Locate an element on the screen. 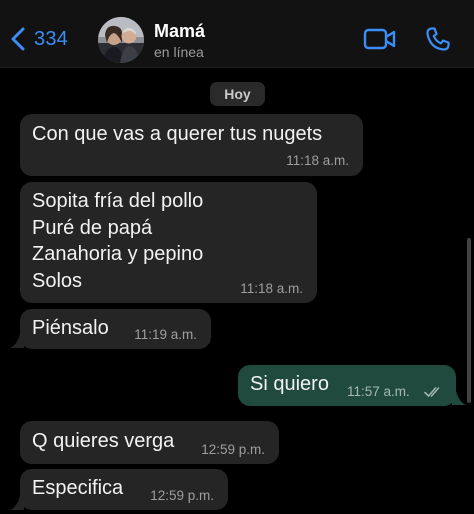 The height and width of the screenshot is (514, 474). message-text: Piénsalo is located at coordinates (70, 328).